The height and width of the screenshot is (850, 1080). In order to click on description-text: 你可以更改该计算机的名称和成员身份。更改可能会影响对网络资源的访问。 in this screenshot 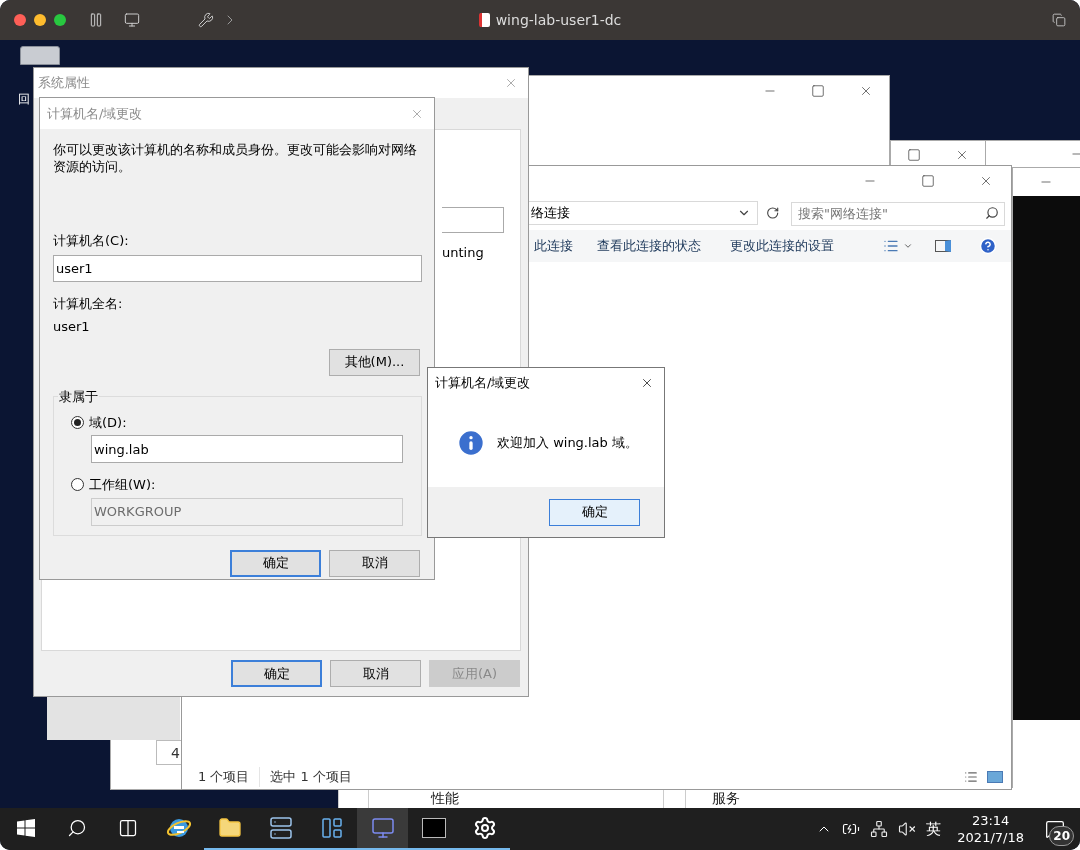, I will do `click(235, 158)`.